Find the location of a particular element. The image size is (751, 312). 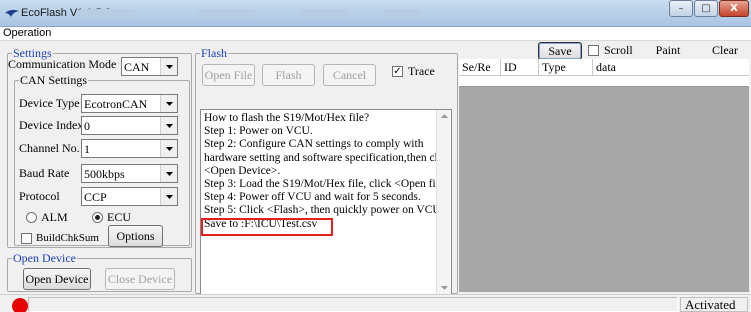

open-file-button: Open File is located at coordinates (228, 75).